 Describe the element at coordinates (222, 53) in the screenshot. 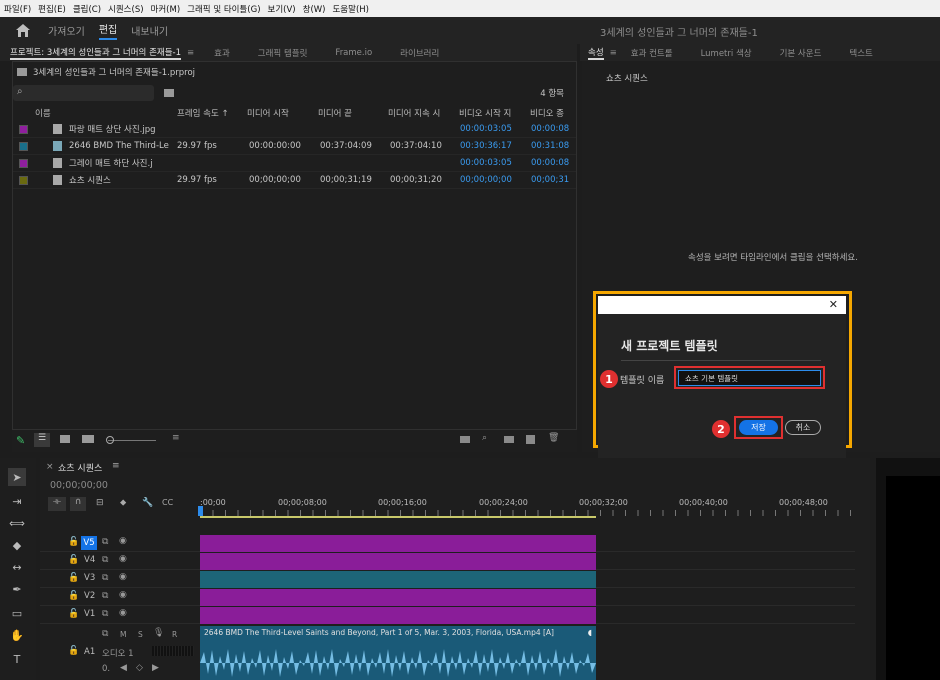

I see `tab-effects: 효과` at that location.